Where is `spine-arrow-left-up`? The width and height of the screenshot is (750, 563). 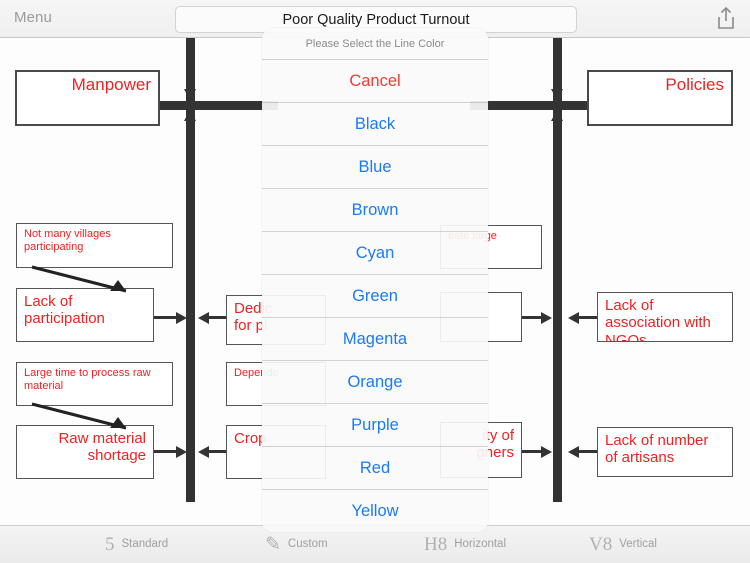 spine-arrow-left-up is located at coordinates (190, 115).